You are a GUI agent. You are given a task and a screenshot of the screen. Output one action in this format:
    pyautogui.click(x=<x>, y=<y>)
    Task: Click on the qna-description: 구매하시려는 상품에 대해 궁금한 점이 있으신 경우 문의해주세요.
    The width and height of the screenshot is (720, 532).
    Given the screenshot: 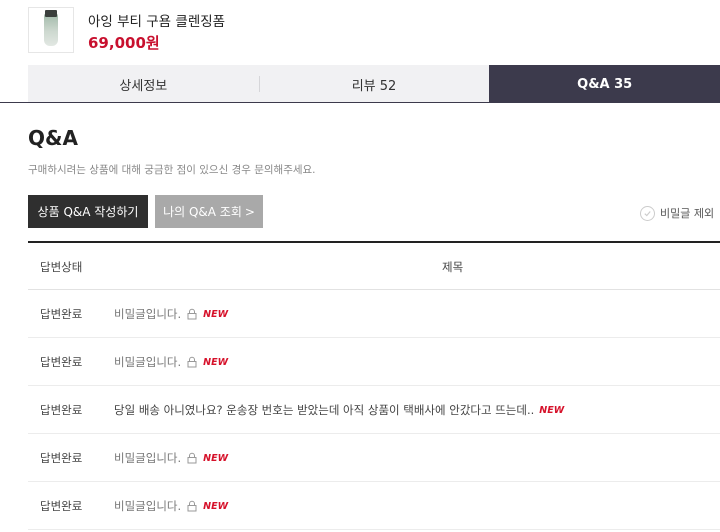 What is the action you would take?
    pyautogui.click(x=172, y=170)
    